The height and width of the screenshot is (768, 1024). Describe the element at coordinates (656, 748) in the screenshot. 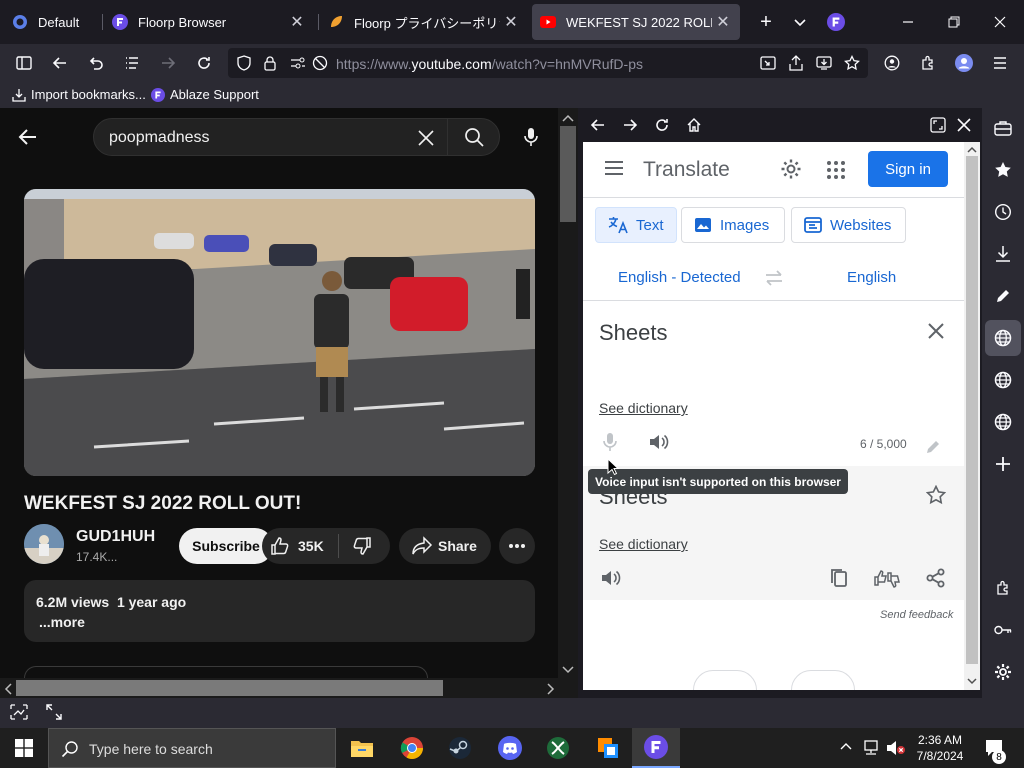

I see `floorp-taskbar-icon` at that location.